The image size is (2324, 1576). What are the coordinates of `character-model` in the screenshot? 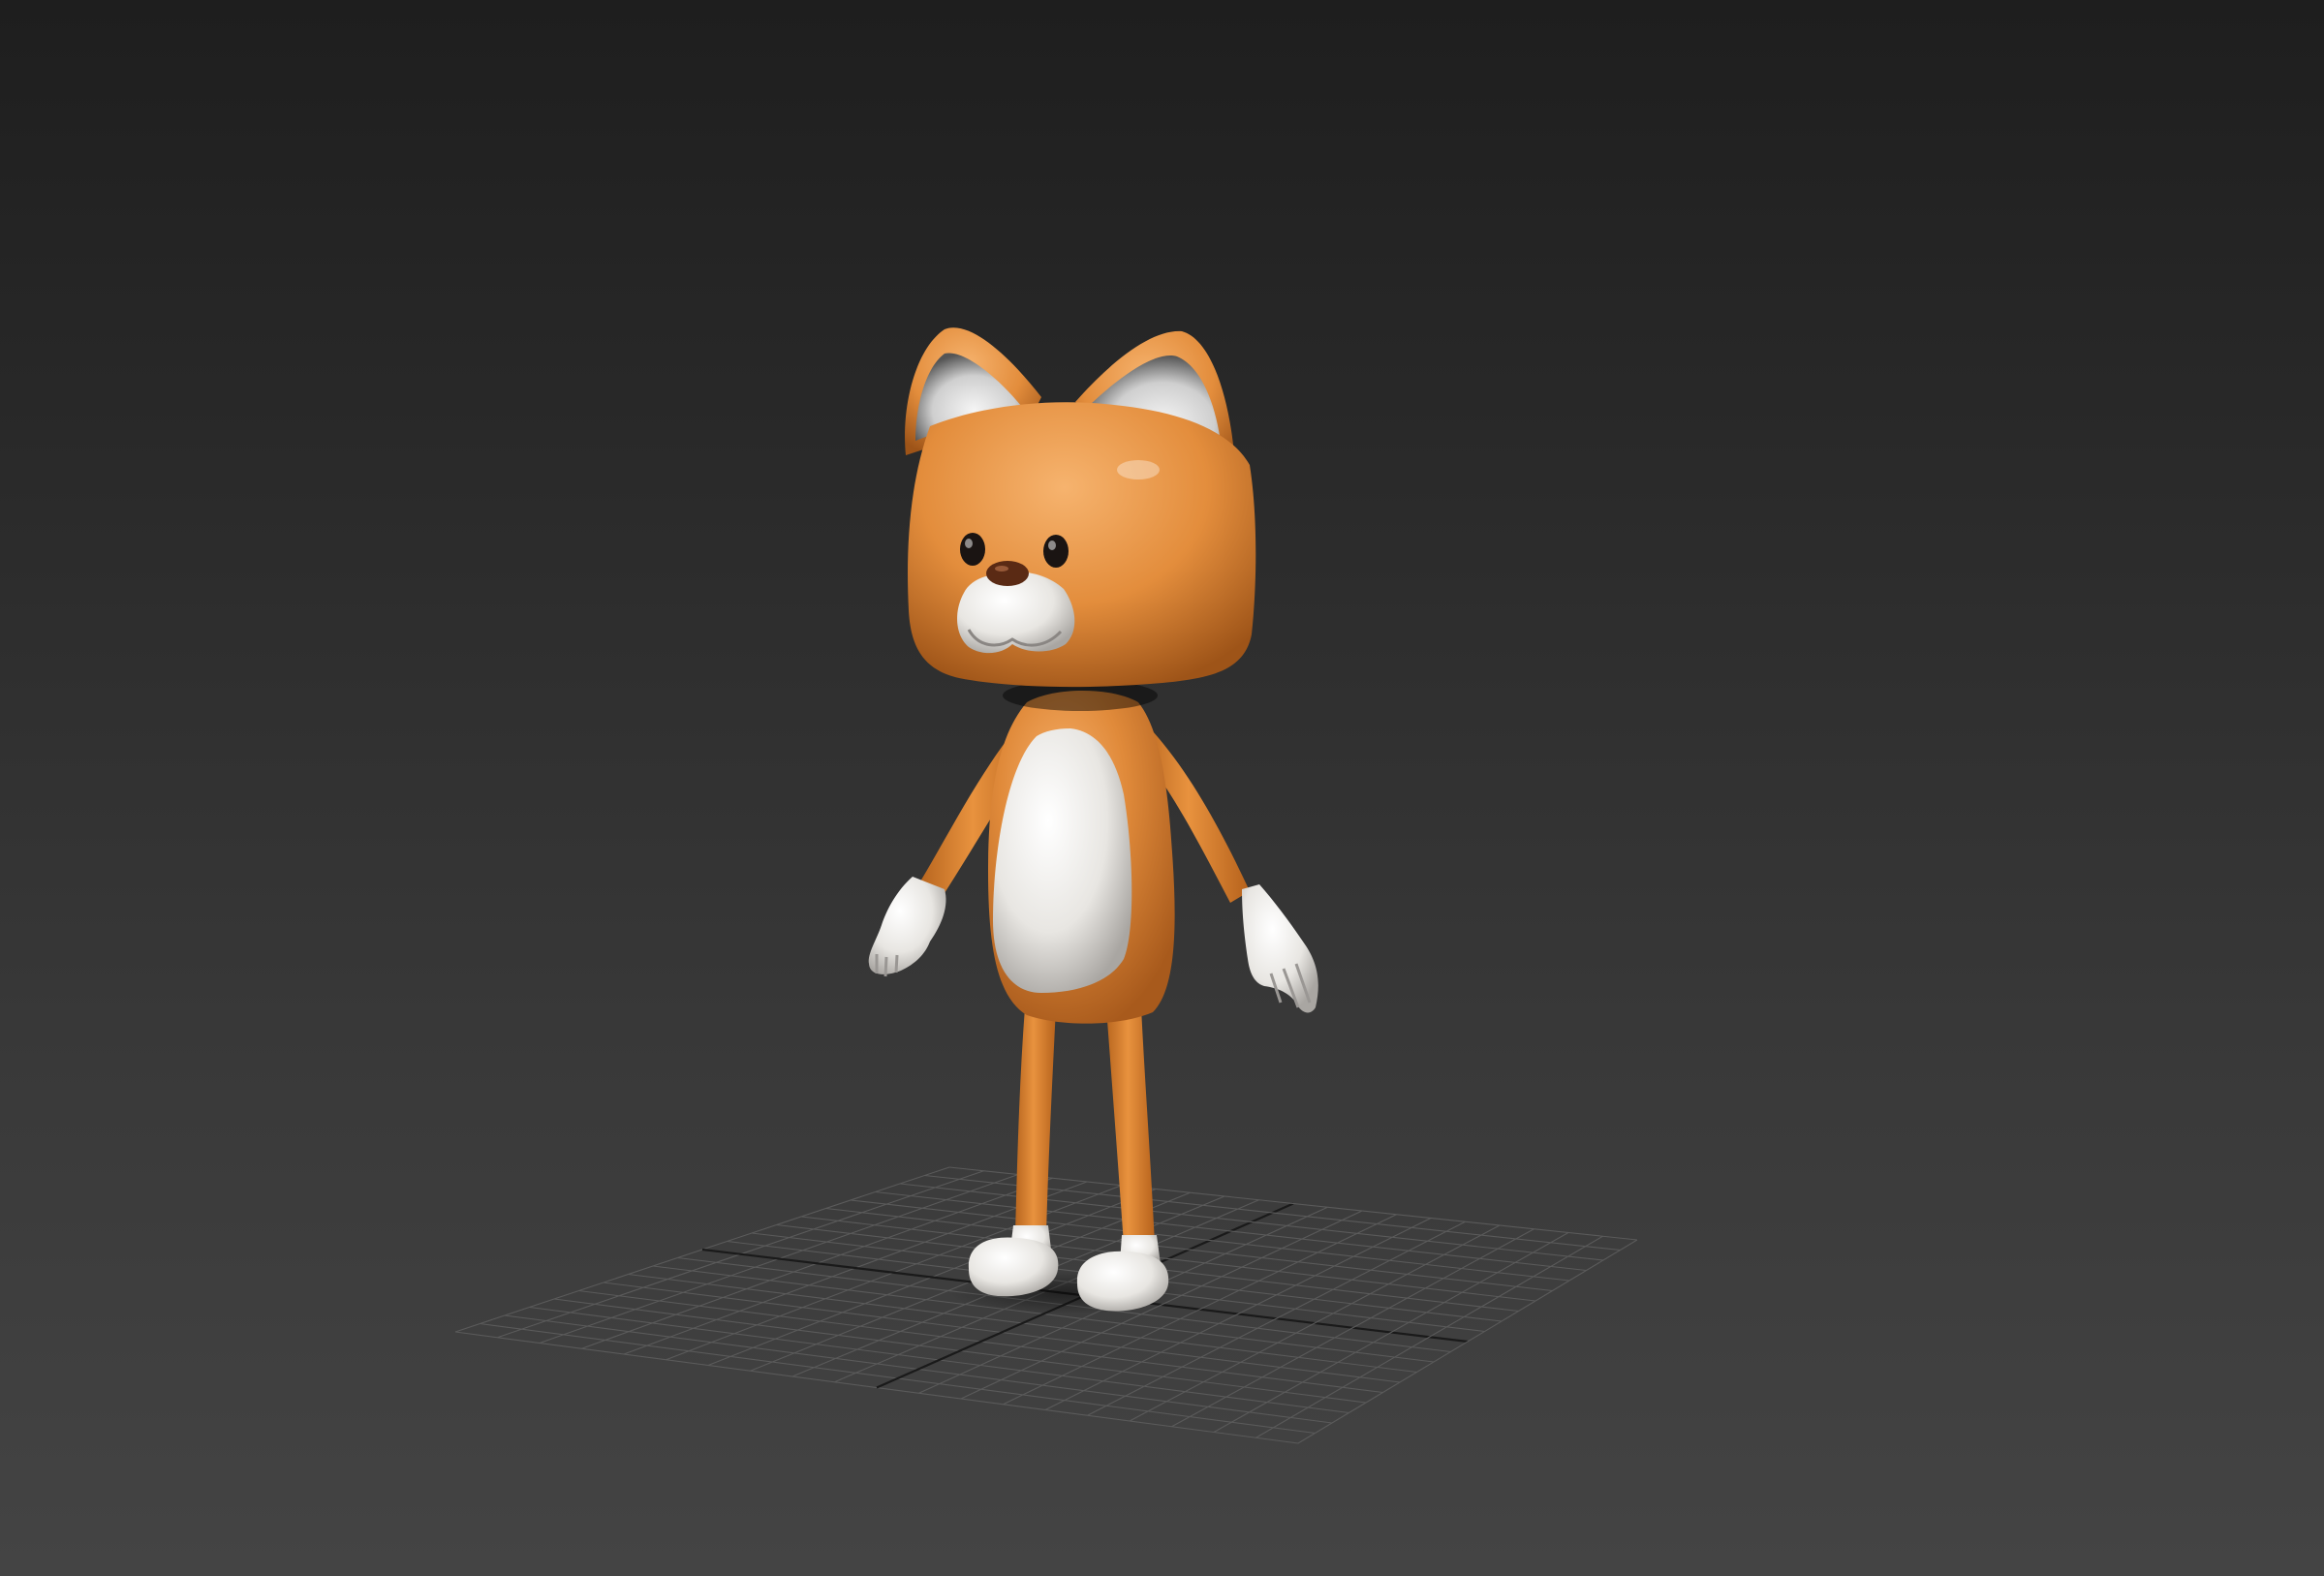 It's located at (1093, 820).